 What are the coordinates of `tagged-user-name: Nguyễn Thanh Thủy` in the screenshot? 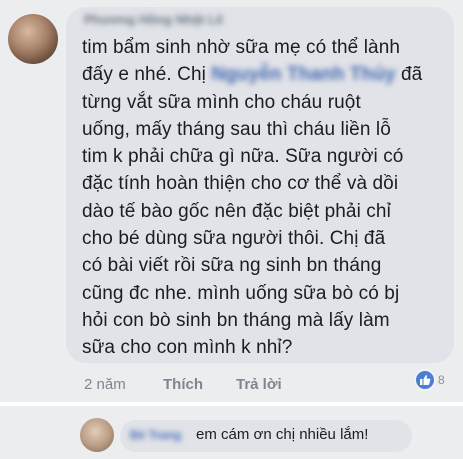 It's located at (303, 74).